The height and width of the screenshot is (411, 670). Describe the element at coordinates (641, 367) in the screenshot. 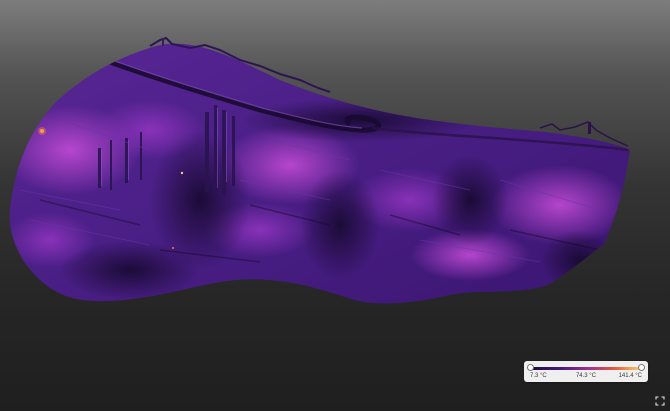

I see `range-max-handle` at that location.